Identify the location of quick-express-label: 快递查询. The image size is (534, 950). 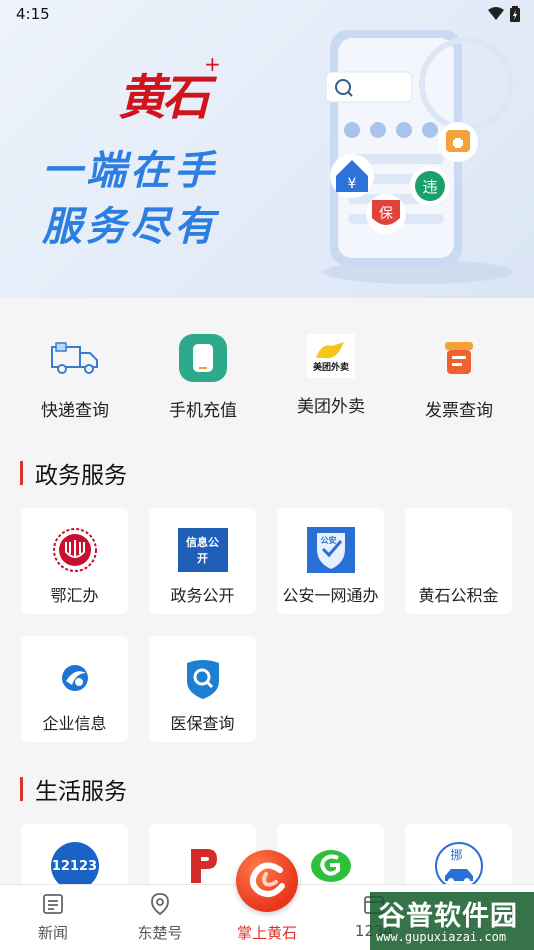
(75, 411).